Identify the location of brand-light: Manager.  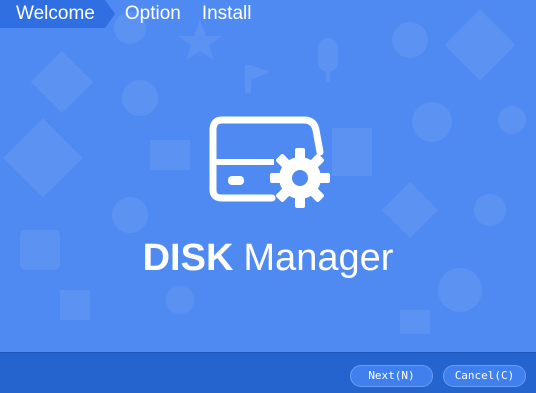
(318, 258).